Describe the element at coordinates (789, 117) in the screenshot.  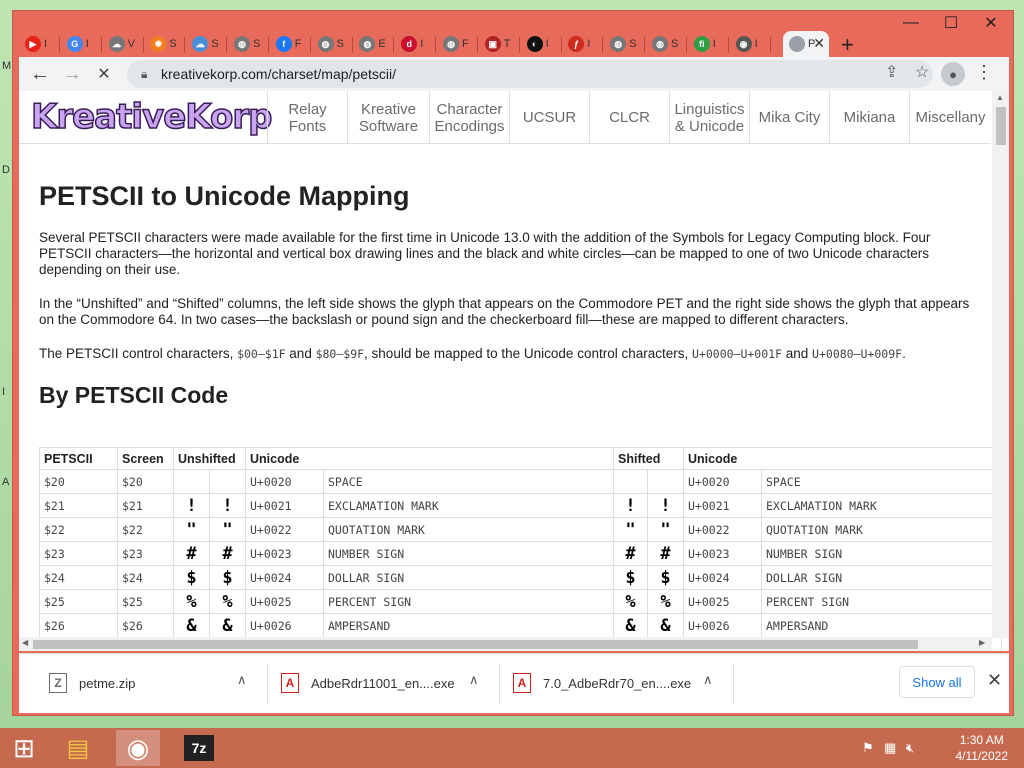
I see `site-nav-item: Mika City` at that location.